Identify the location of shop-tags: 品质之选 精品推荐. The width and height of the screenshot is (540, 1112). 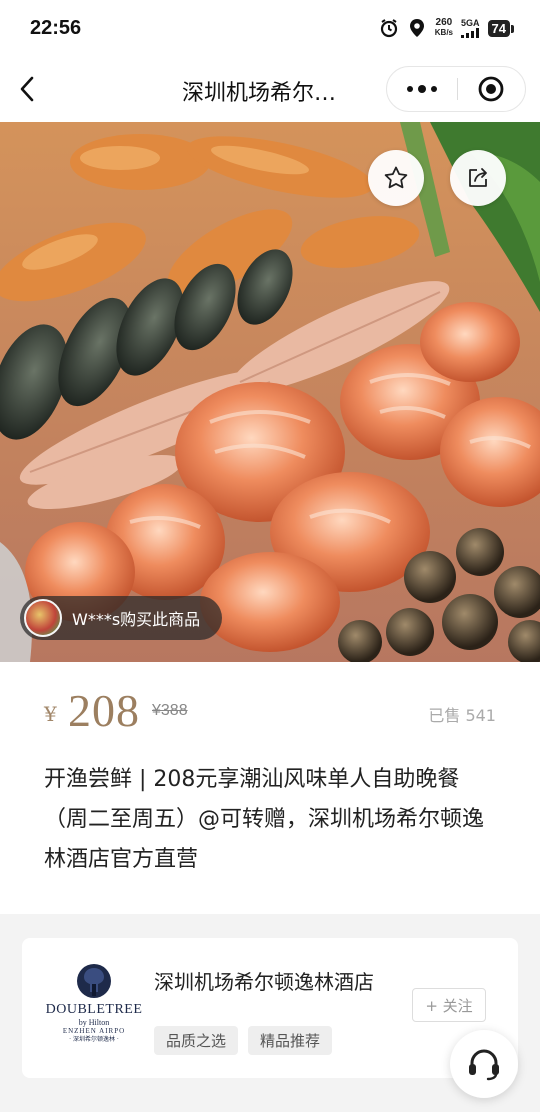
(243, 1040).